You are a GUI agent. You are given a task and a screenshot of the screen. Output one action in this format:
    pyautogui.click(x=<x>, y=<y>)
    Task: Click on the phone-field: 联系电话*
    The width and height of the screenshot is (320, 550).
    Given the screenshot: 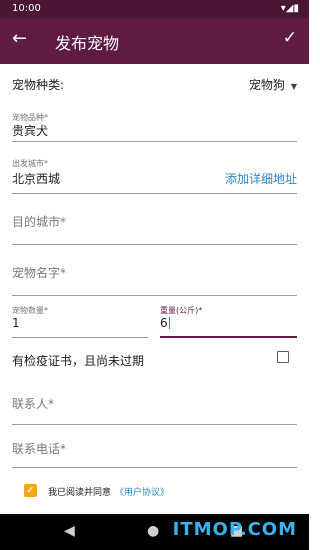 What is the action you would take?
    pyautogui.click(x=154, y=450)
    